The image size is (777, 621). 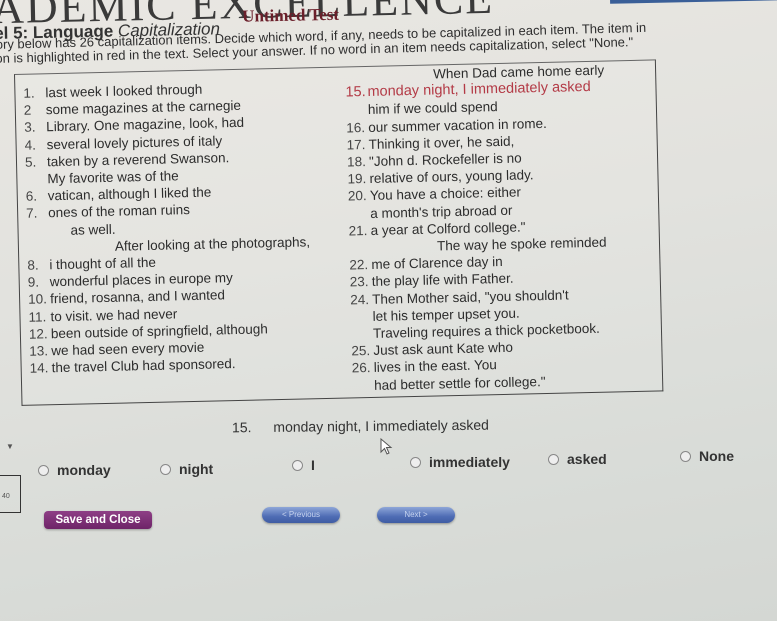 I want to click on line-number: 19., so click(x=357, y=179).